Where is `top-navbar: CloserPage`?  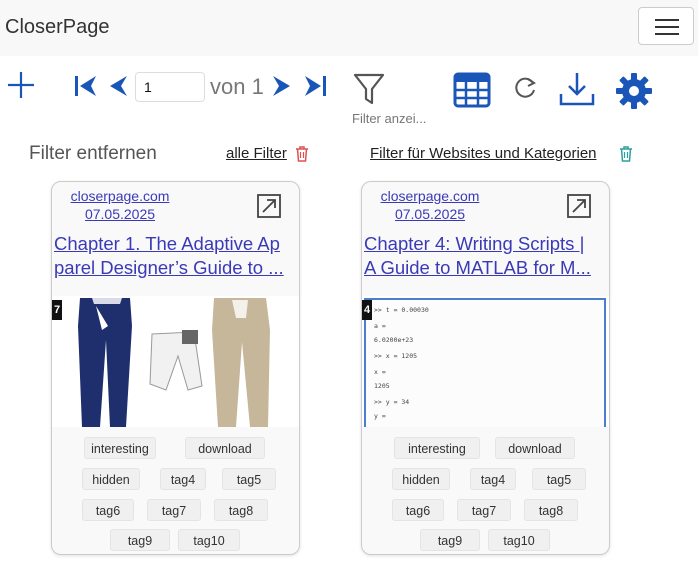
top-navbar: CloserPage is located at coordinates (349, 28).